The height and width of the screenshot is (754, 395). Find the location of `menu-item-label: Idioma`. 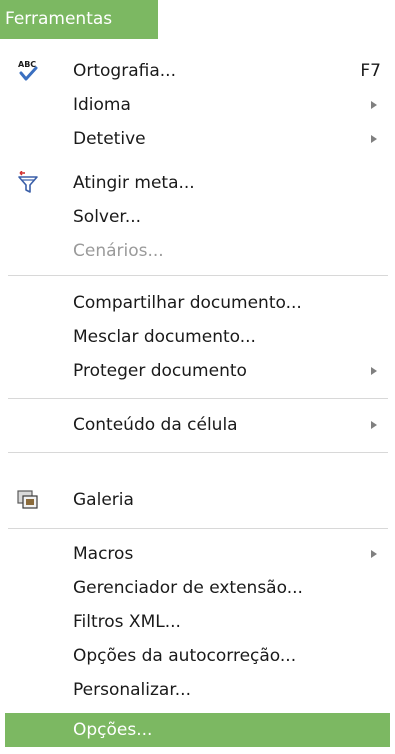

menu-item-label: Idioma is located at coordinates (102, 105).